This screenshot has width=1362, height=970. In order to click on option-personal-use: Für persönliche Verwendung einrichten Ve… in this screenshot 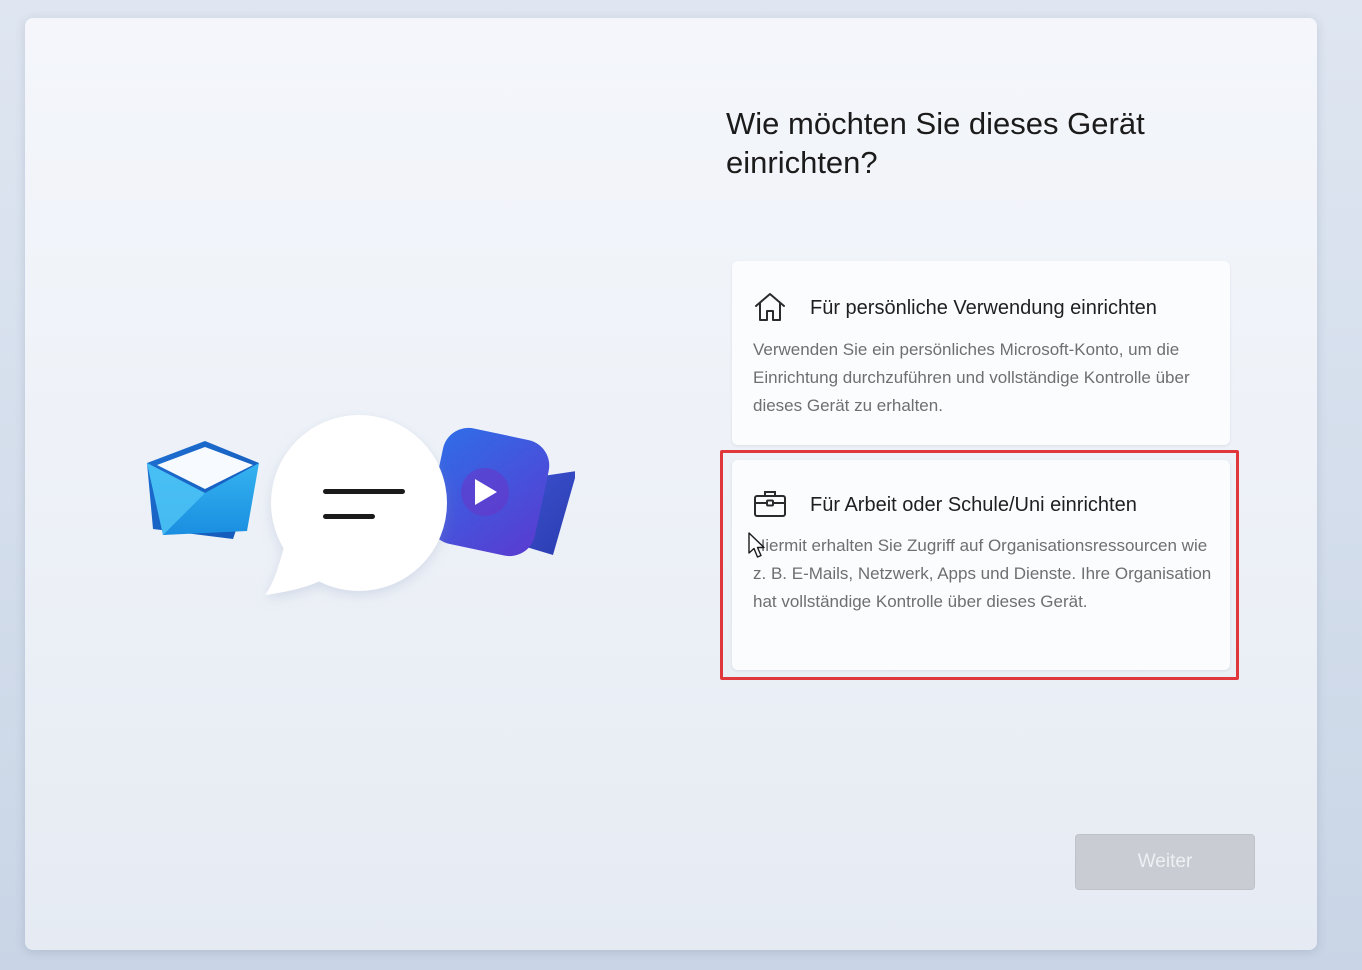, I will do `click(981, 353)`.